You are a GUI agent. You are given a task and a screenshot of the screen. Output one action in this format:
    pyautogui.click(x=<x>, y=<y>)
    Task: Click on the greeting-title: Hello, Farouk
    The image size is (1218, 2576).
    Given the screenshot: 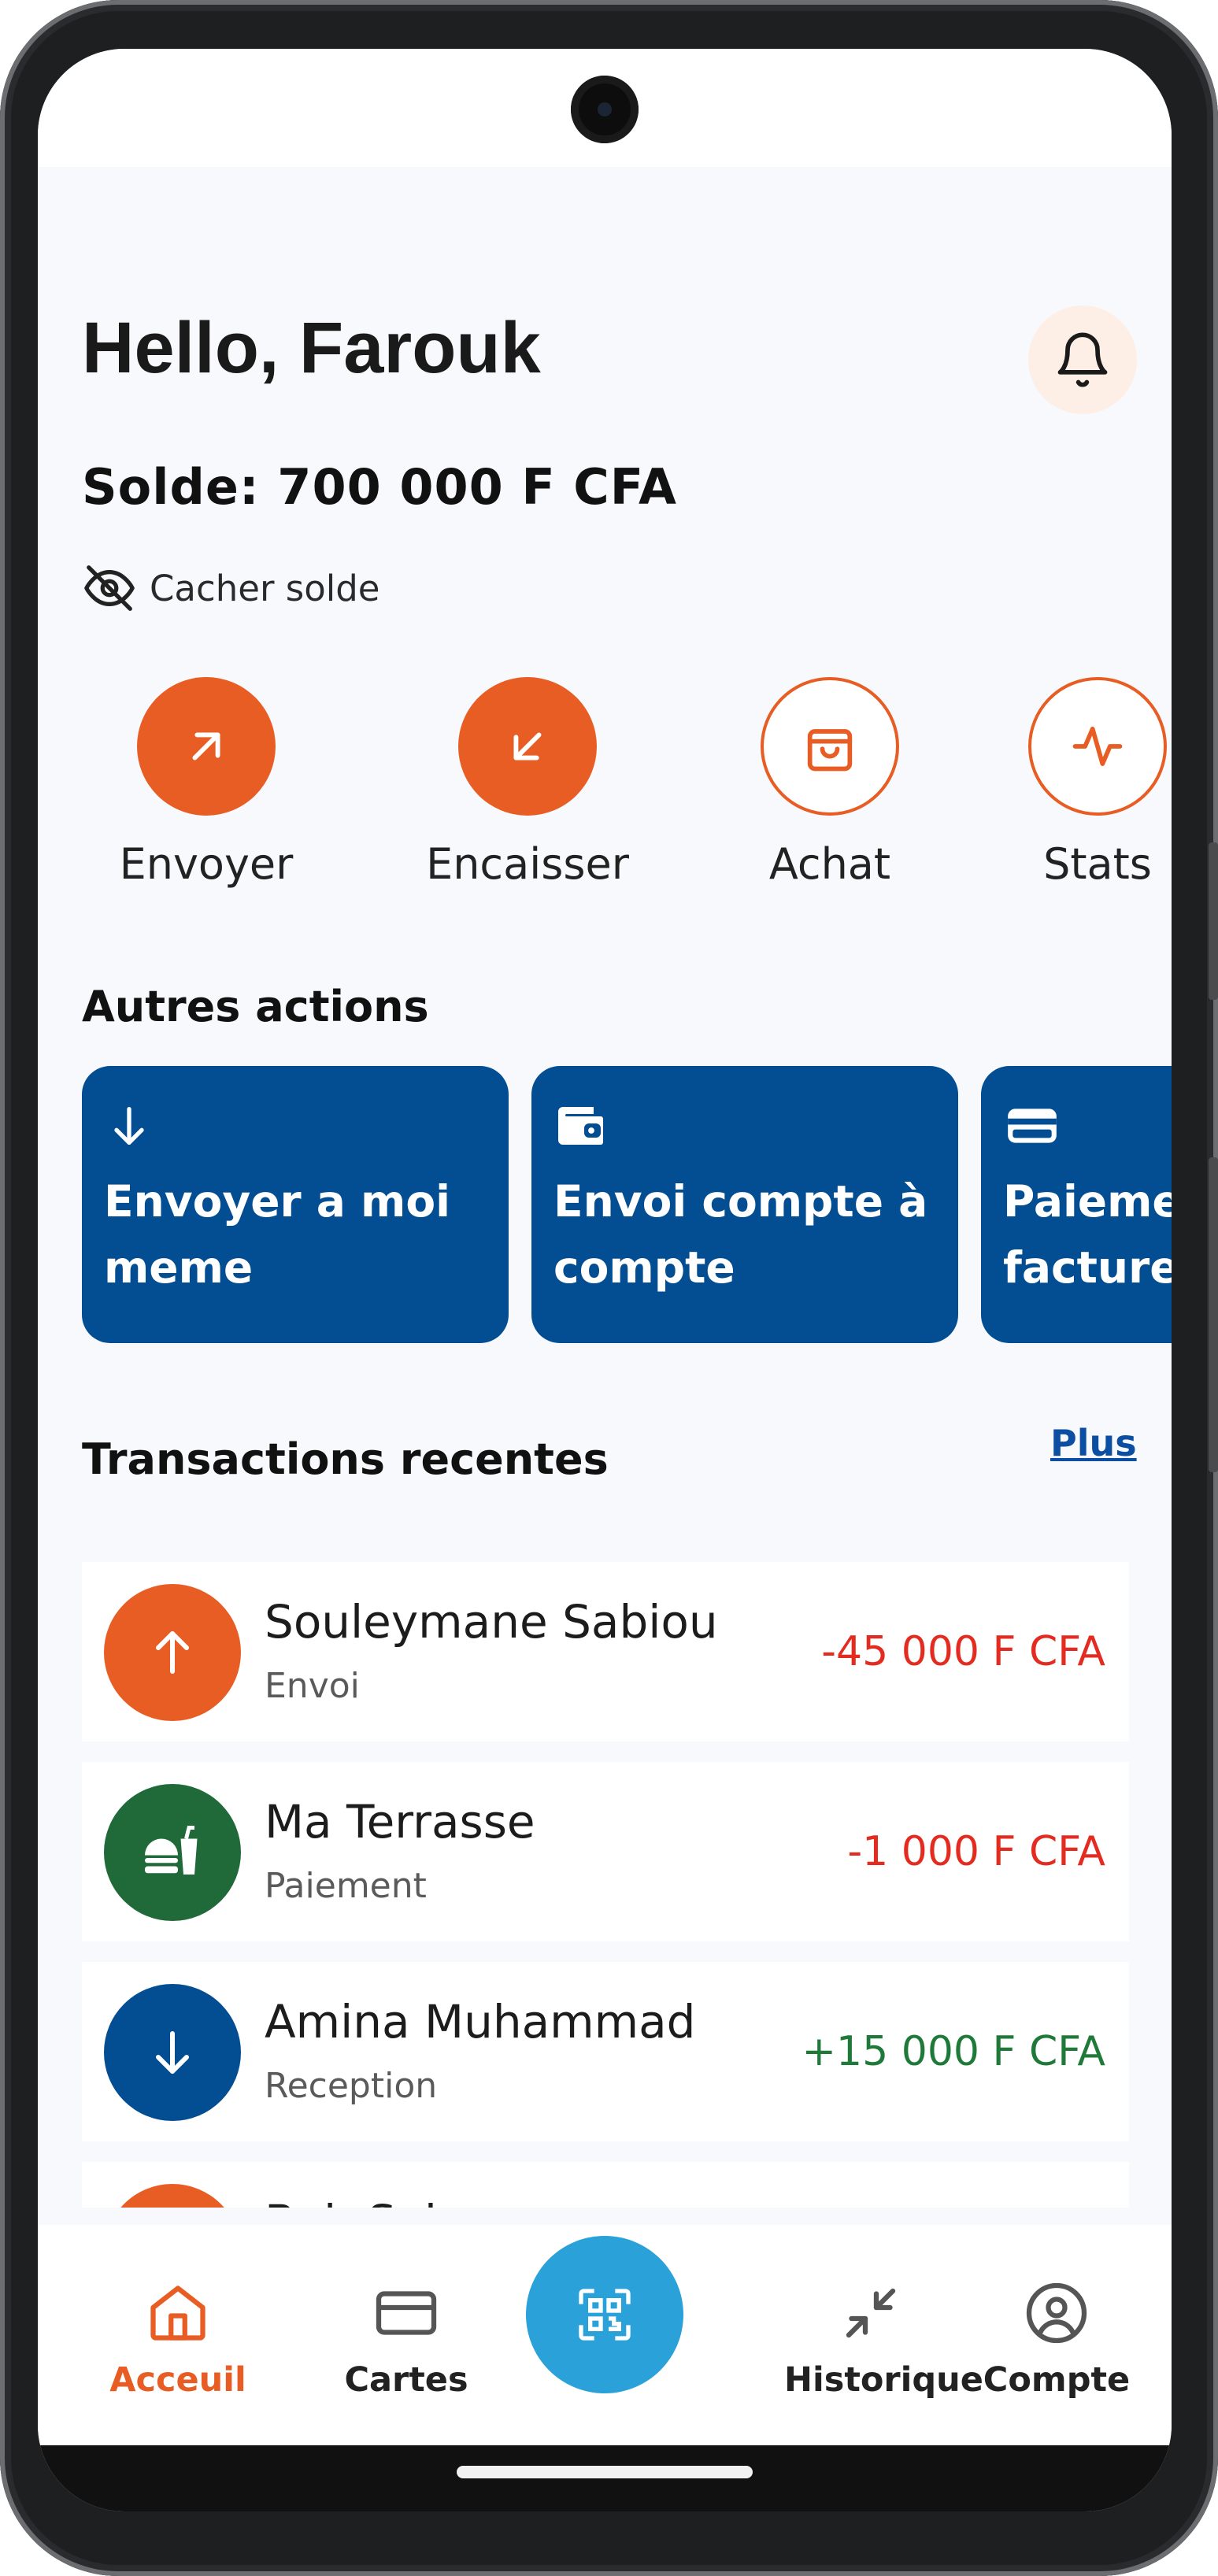 What is the action you would take?
    pyautogui.click(x=311, y=348)
    